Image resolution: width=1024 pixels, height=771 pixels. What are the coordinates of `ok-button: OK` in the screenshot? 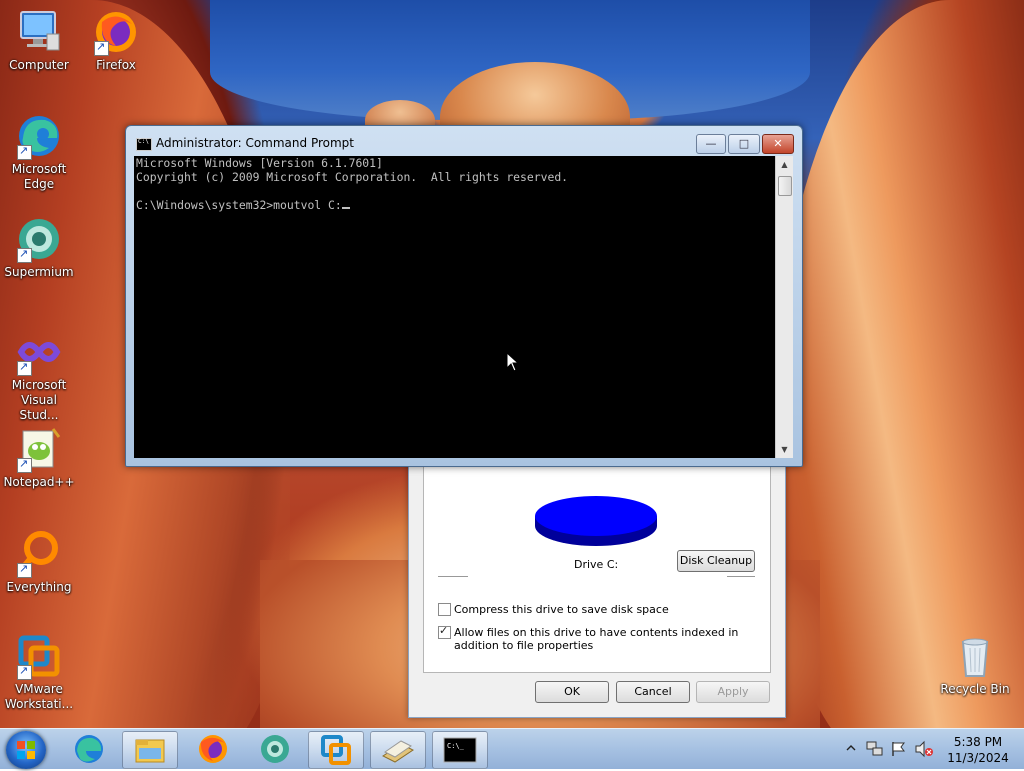 It's located at (572, 692).